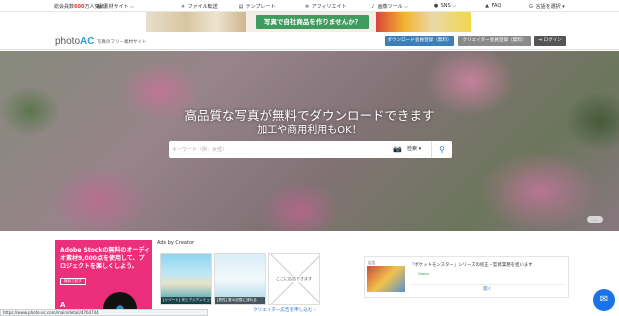 This screenshot has height=316, width=619. I want to click on promo-image-right, so click(423, 22).